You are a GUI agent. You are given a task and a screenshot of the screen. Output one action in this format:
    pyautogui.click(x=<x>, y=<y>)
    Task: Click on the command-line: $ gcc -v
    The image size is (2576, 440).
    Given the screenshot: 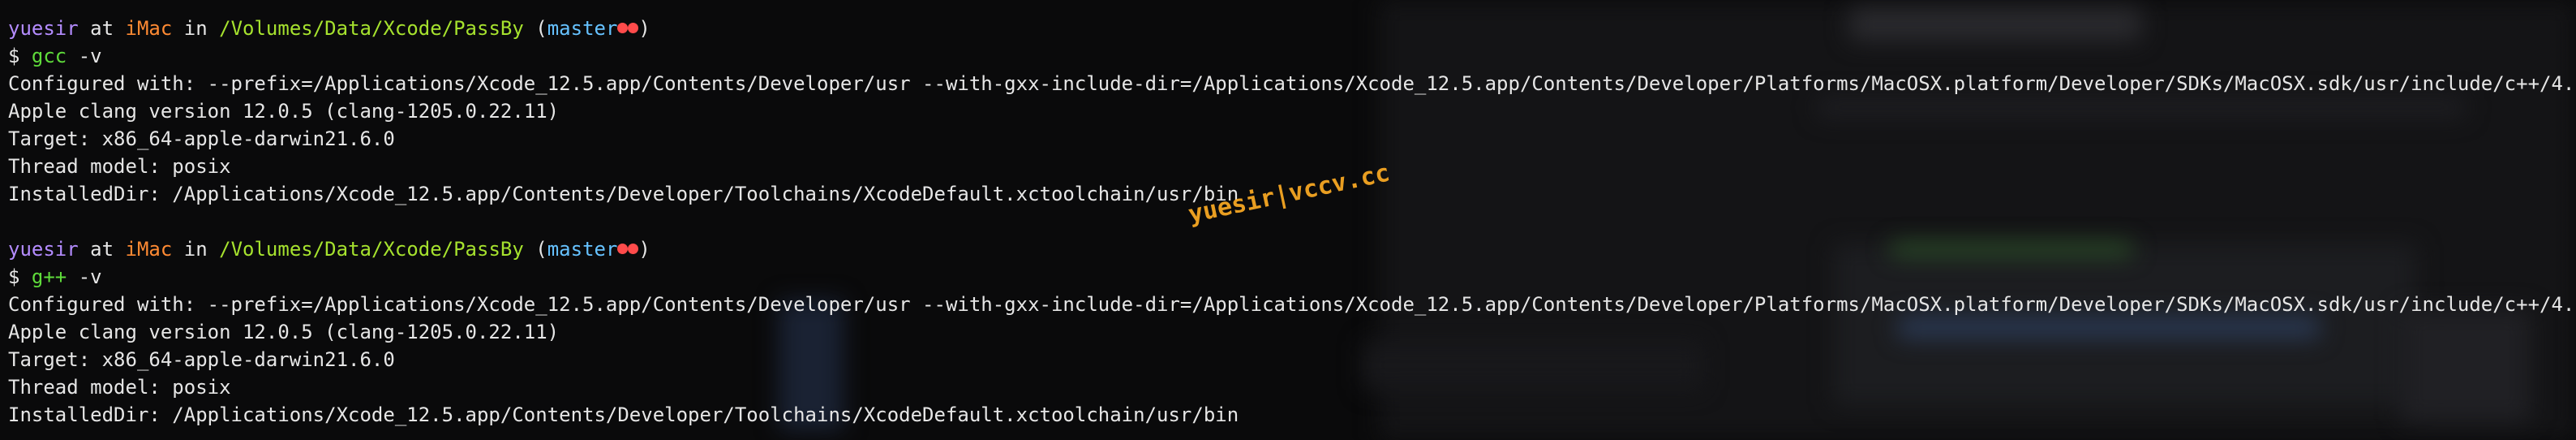 What is the action you would take?
    pyautogui.click(x=1285, y=56)
    